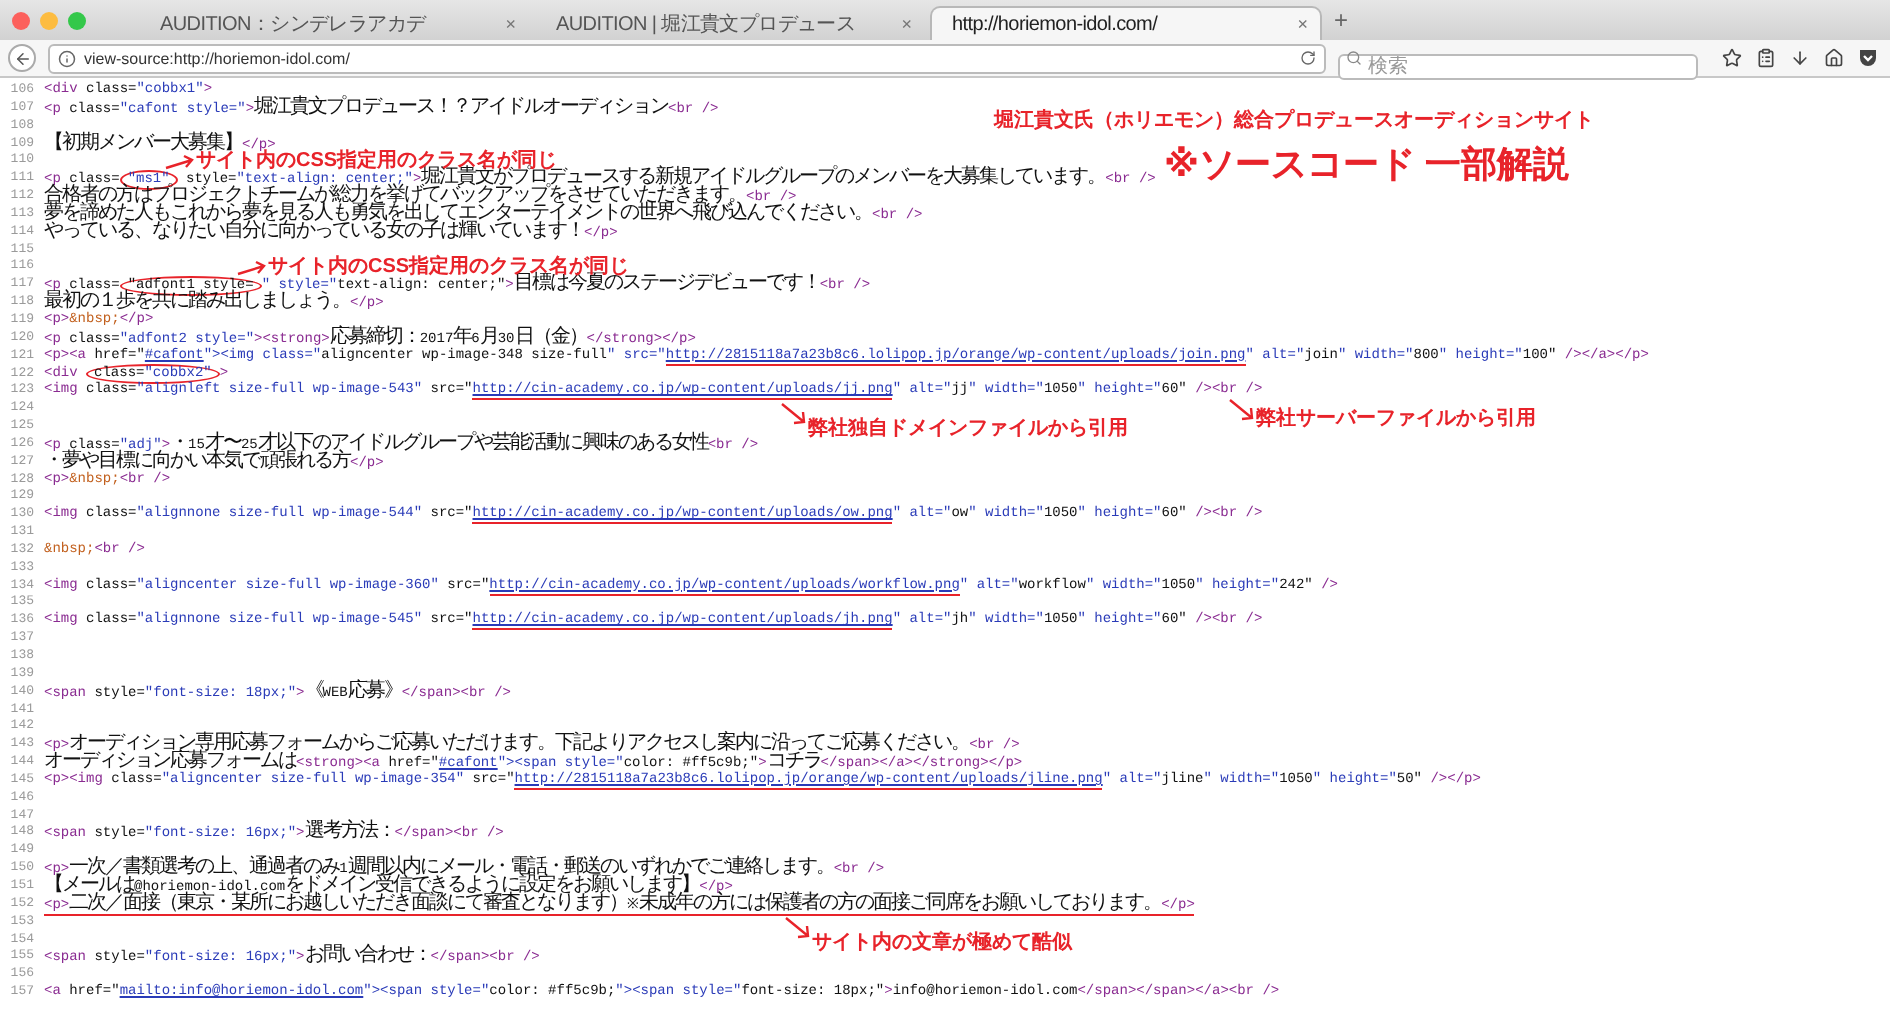 The image size is (1890, 1018). I want to click on browser-tab: http://horiemon-idol.com/ ×, so click(1126, 23).